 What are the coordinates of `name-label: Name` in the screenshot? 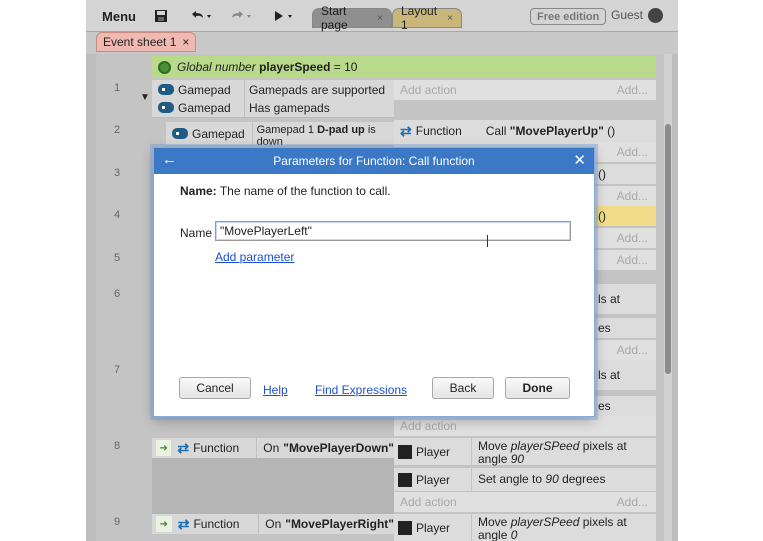 It's located at (196, 233).